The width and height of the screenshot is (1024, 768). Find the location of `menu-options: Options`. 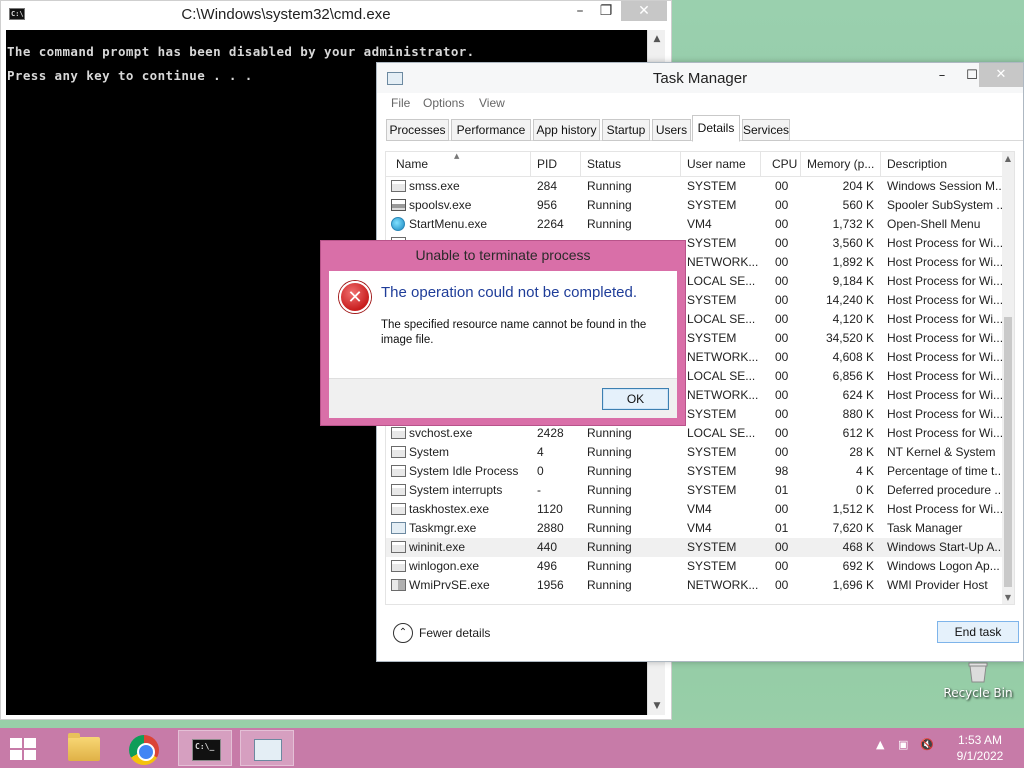

menu-options: Options is located at coordinates (443, 103).